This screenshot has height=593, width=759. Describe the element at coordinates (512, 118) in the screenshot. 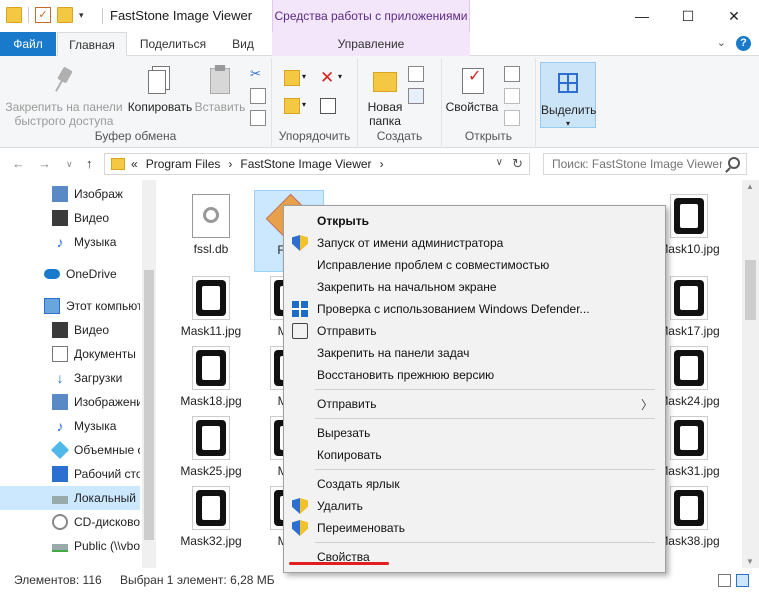

I see `history-icon` at that location.